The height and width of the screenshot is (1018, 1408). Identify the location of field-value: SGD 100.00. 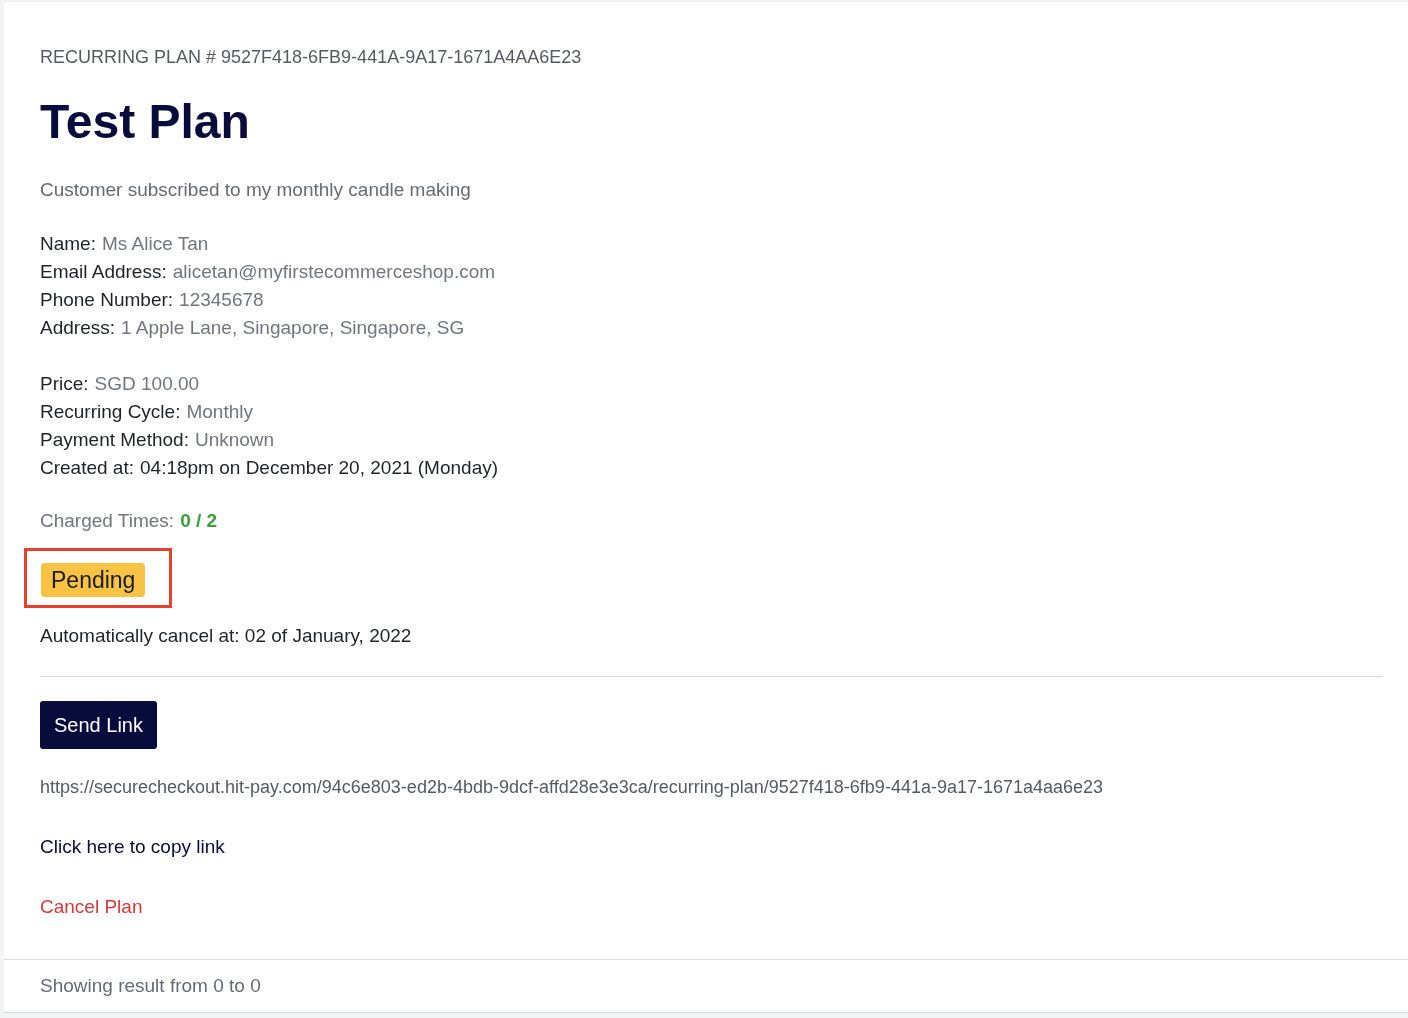
(147, 383).